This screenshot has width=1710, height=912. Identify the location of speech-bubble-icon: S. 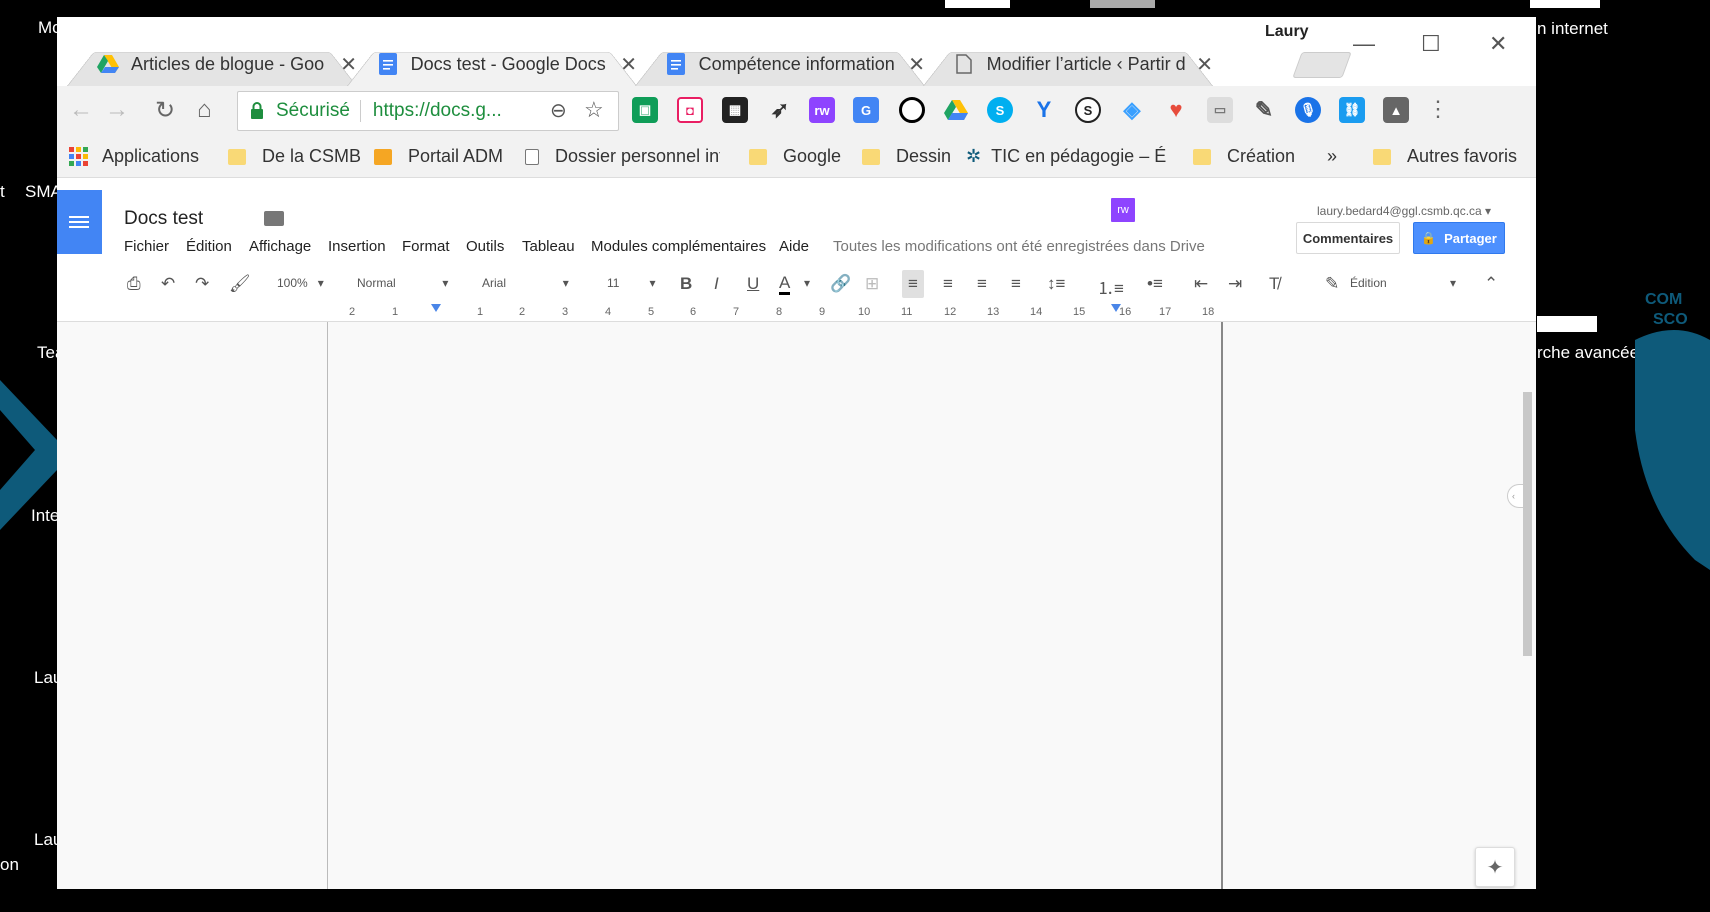
(1088, 110).